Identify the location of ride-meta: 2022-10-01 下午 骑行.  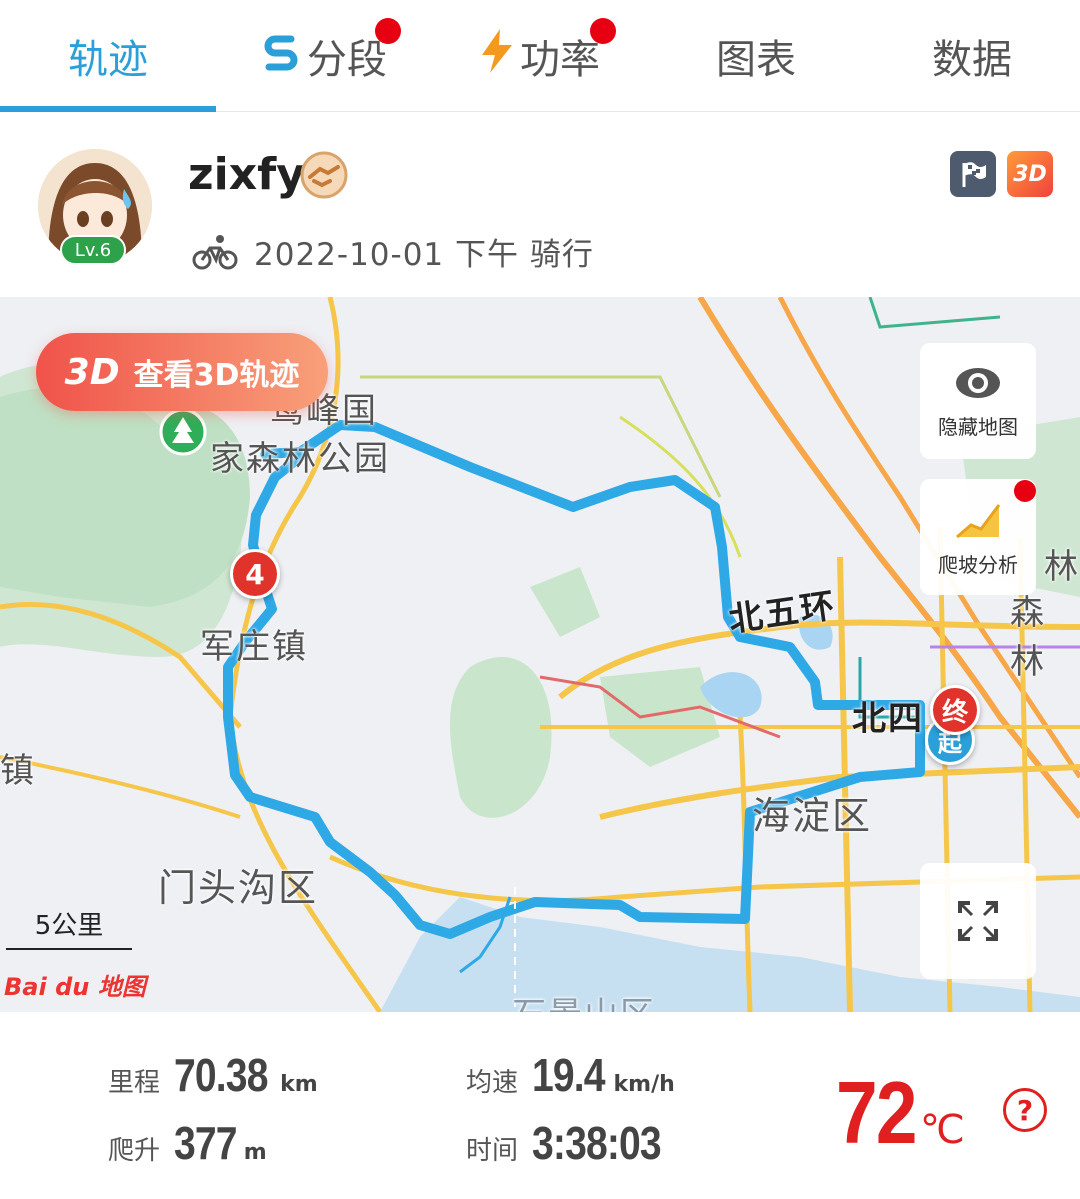
(393, 251).